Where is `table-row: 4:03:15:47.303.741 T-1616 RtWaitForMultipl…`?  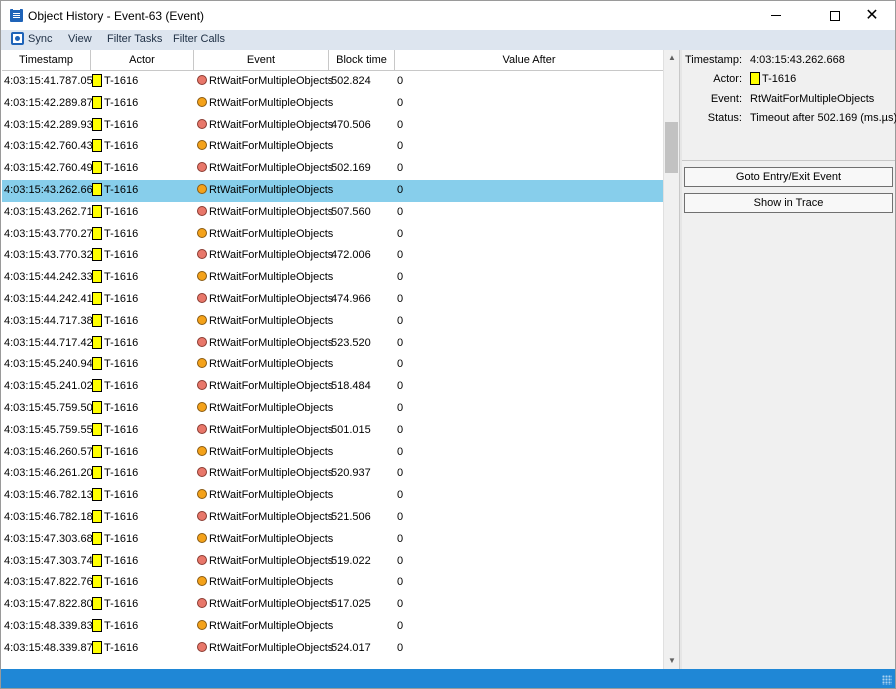
table-row: 4:03:15:47.303.741 T-1616 RtWaitForMultipl… is located at coordinates (332, 562).